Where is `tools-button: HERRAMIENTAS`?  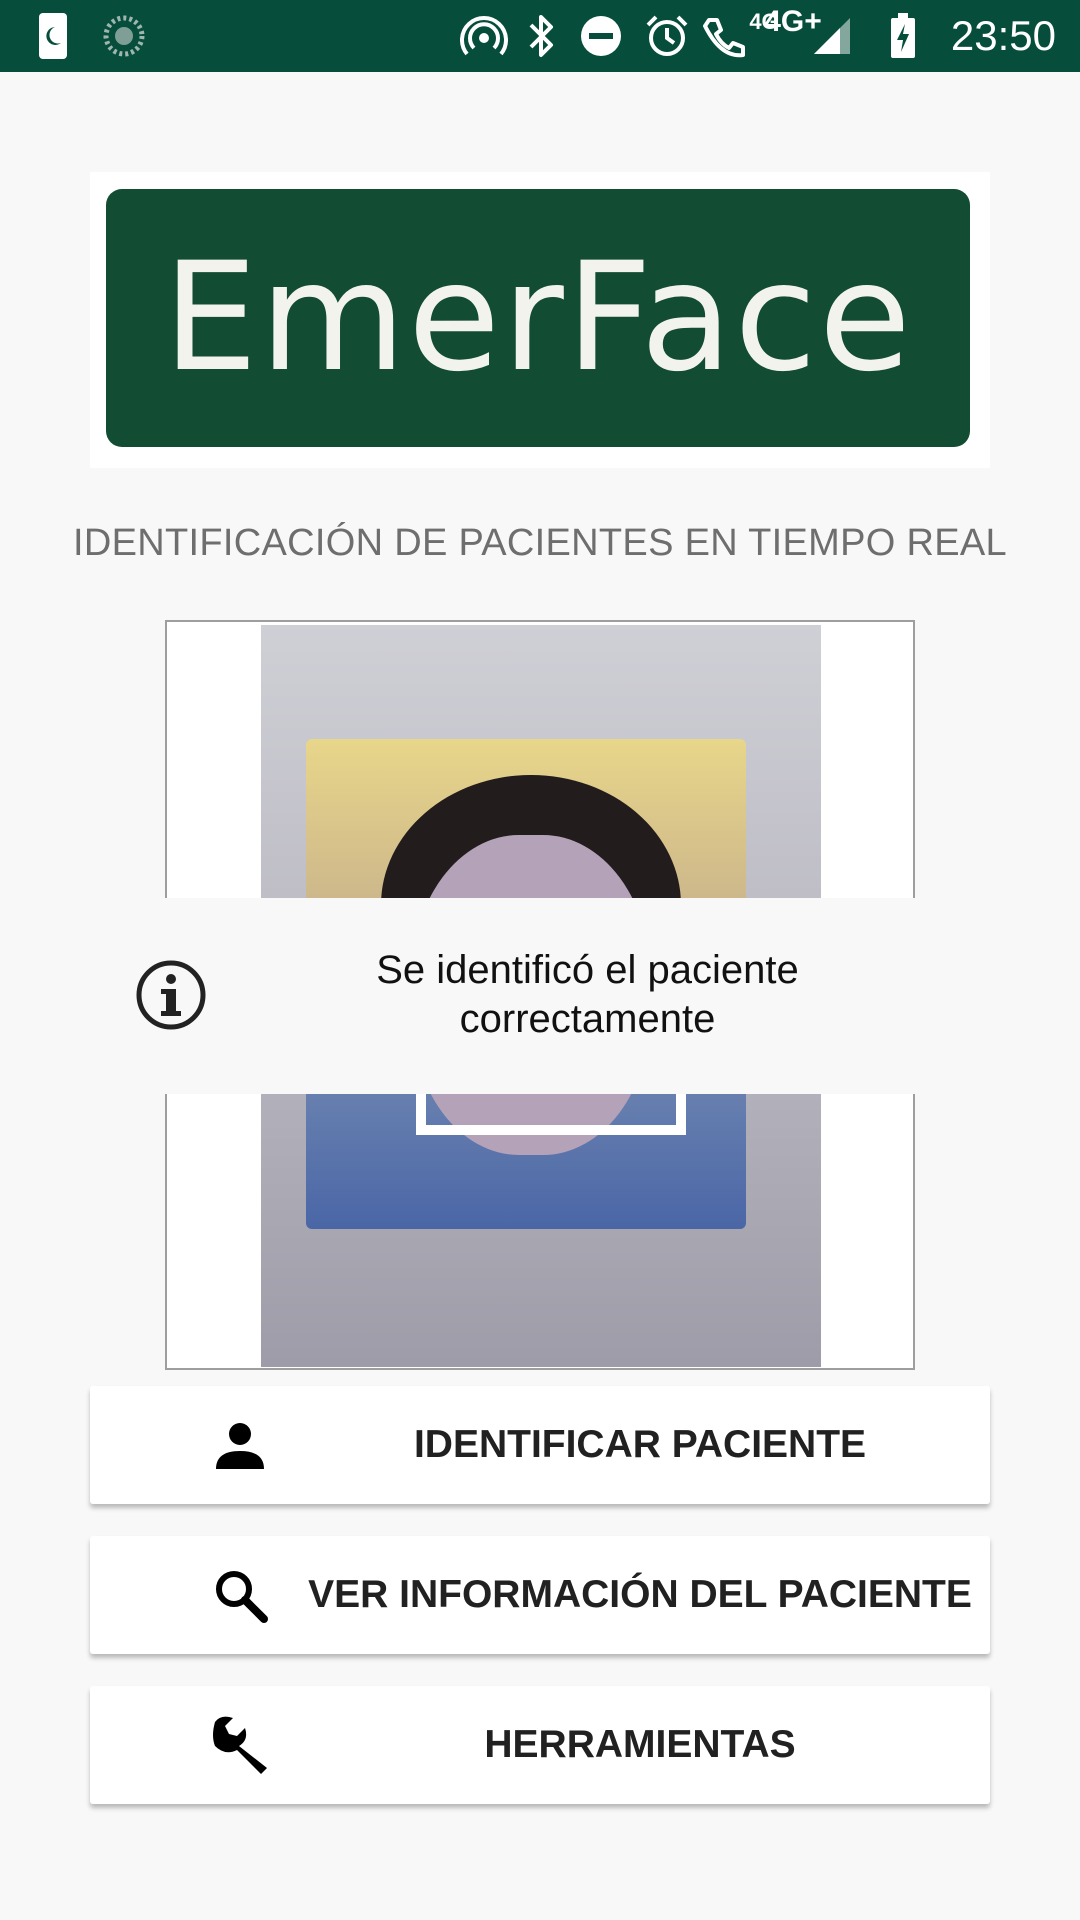
tools-button: HERRAMIENTAS is located at coordinates (540, 1745).